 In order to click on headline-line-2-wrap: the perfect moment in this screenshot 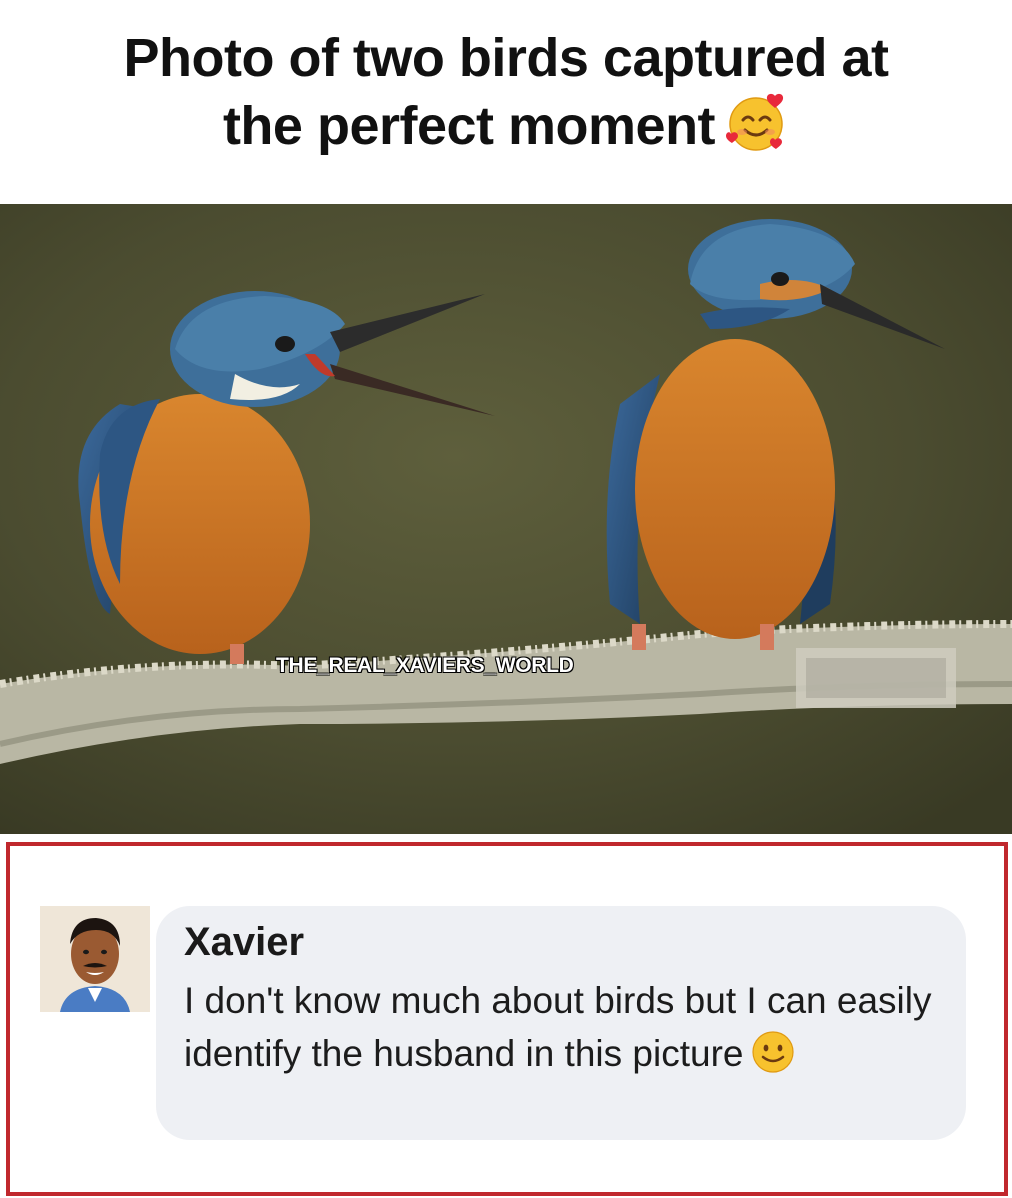, I will do `click(506, 129)`.